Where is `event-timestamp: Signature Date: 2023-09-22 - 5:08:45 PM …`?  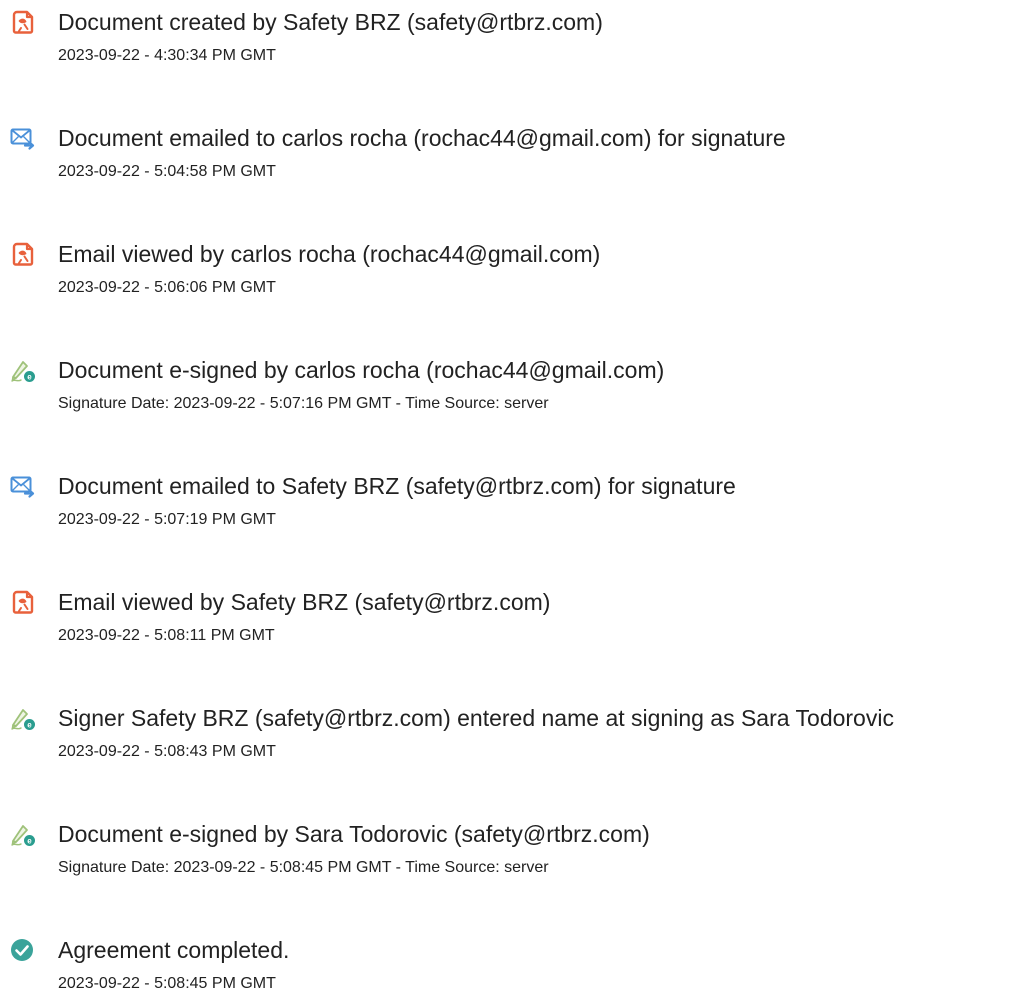 event-timestamp: Signature Date: 2023-09-22 - 5:08:45 PM … is located at coordinates (303, 867).